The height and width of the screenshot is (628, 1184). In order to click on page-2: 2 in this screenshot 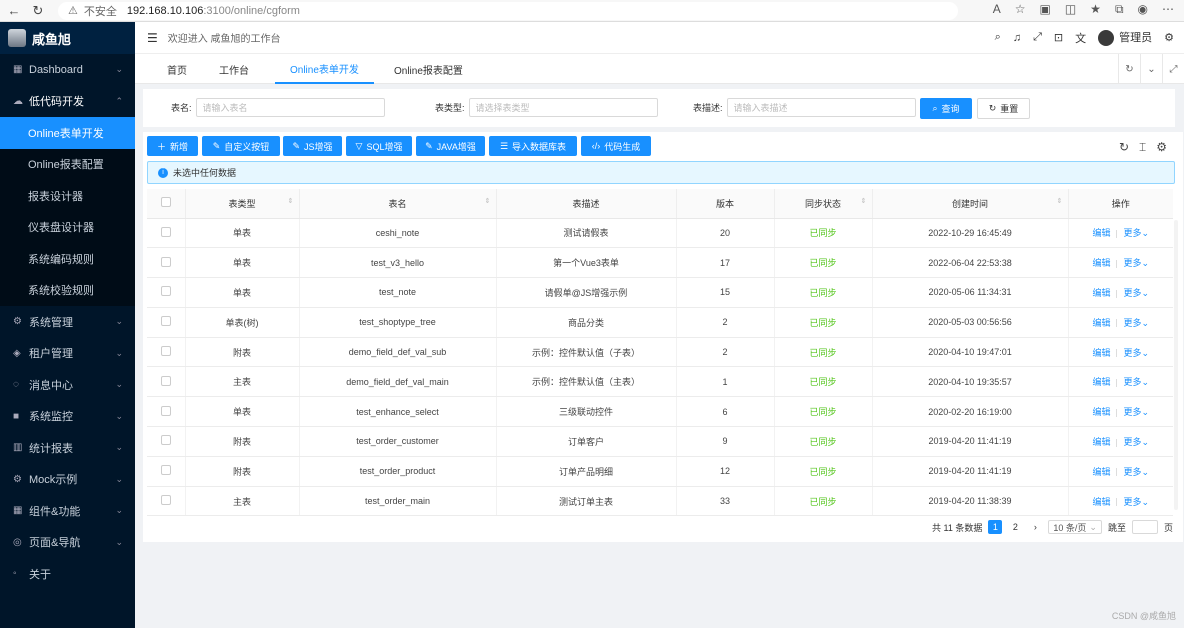, I will do `click(1015, 527)`.